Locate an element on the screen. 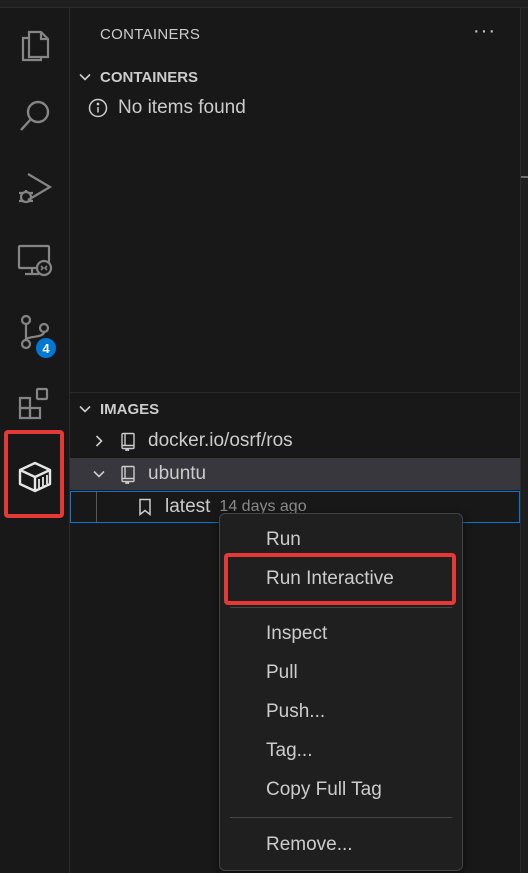  tree-indent-guide is located at coordinates (96, 507).